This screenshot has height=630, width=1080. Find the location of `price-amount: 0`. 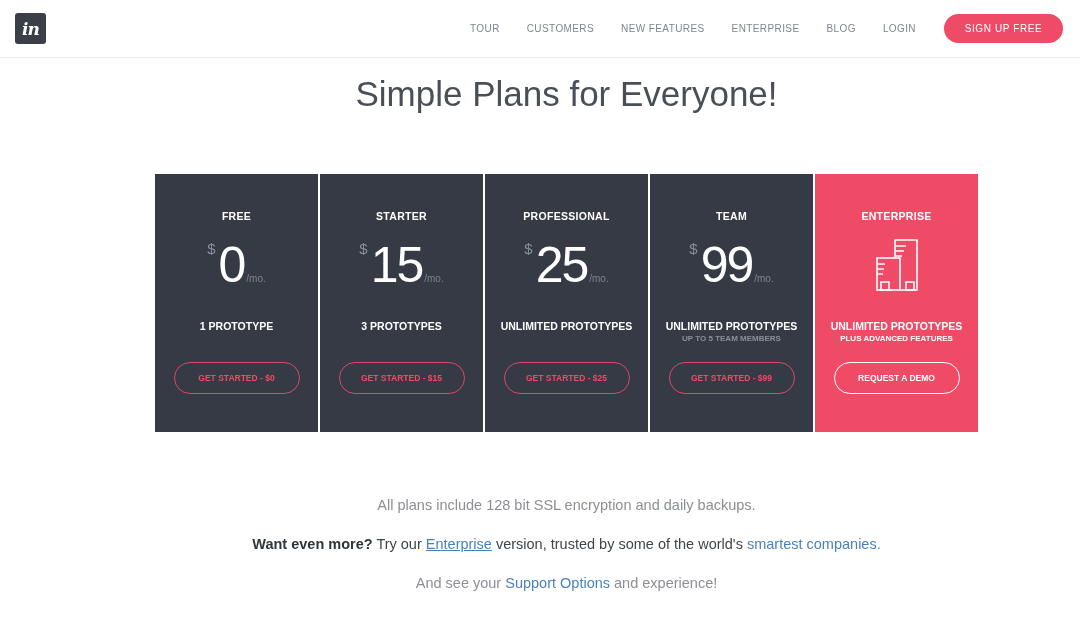

price-amount: 0 is located at coordinates (231, 265).